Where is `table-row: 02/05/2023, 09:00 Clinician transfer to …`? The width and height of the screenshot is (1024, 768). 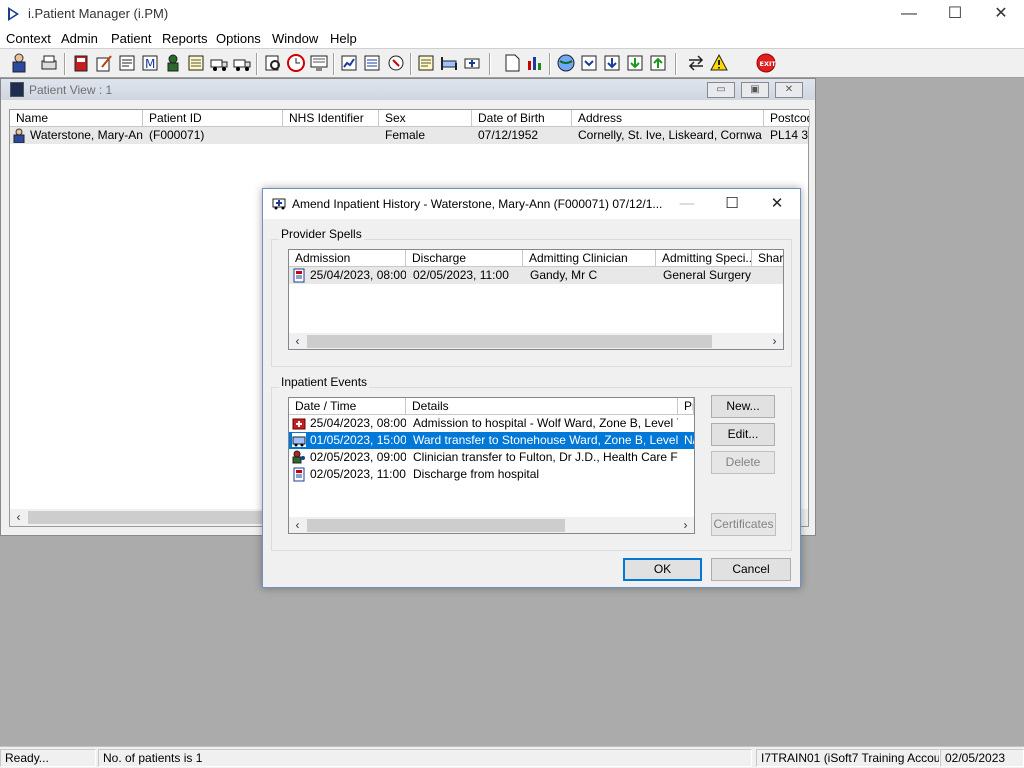 table-row: 02/05/2023, 09:00 Clinician transfer to … is located at coordinates (491, 457).